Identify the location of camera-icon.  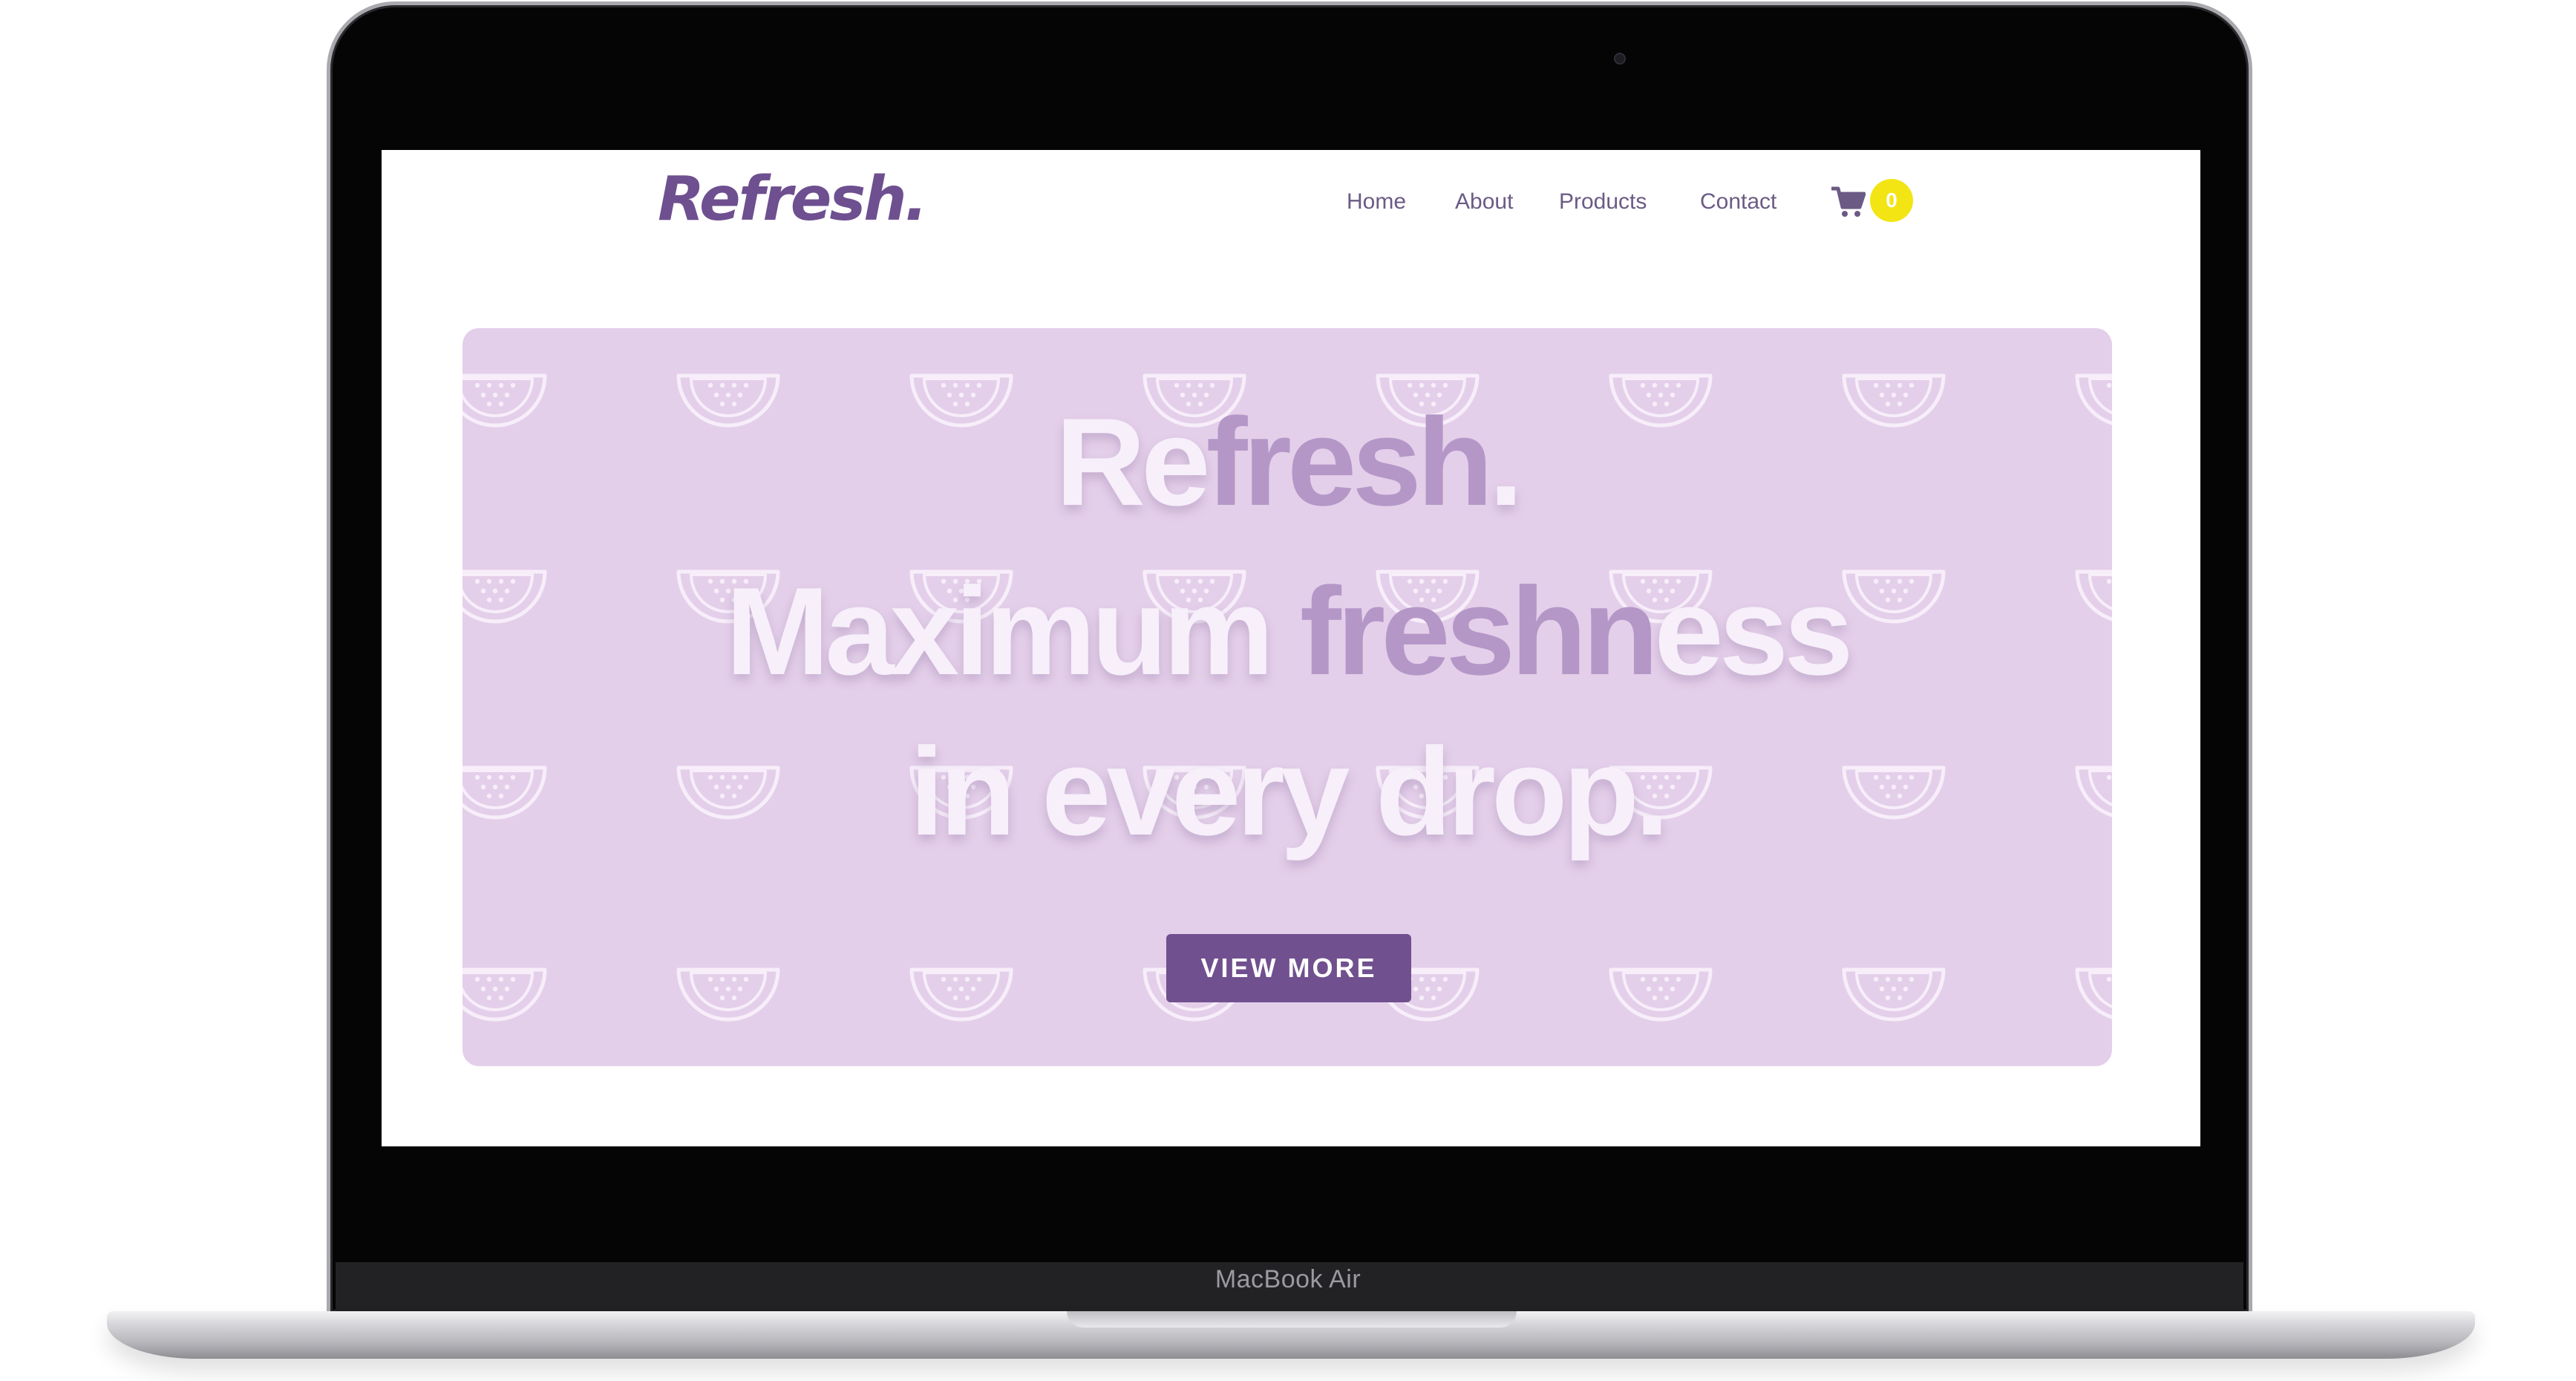
(1620, 59).